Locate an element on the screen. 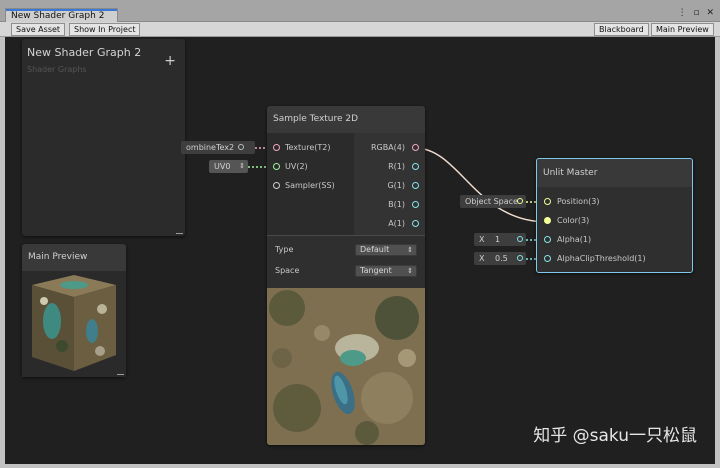 The width and height of the screenshot is (720, 468). watermark-text: 知乎 @saku一只松鼠 is located at coordinates (615, 436).